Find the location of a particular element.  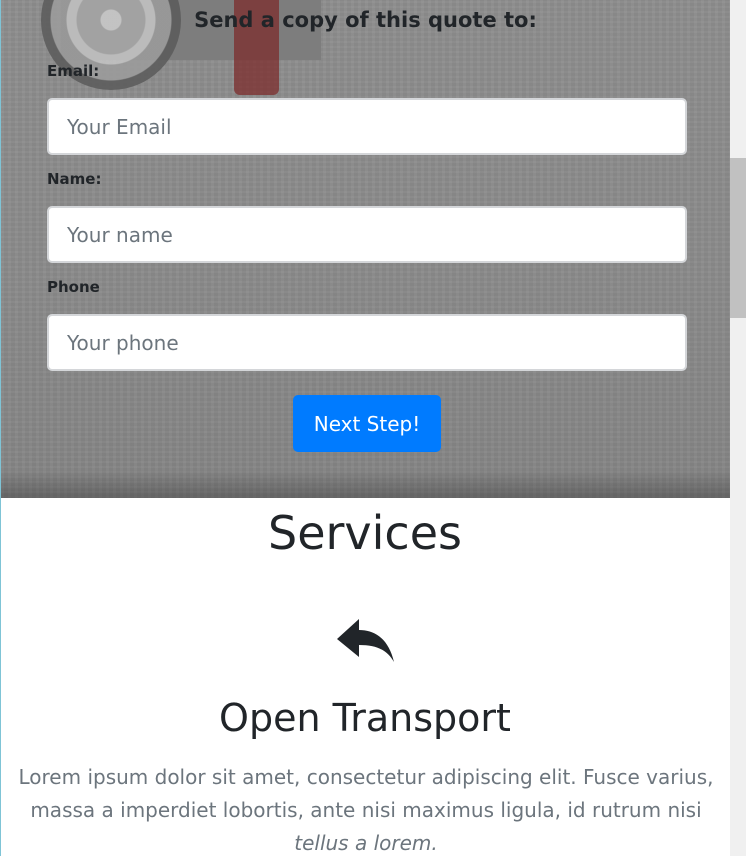

vertical-scrollbar is located at coordinates (738, 428).